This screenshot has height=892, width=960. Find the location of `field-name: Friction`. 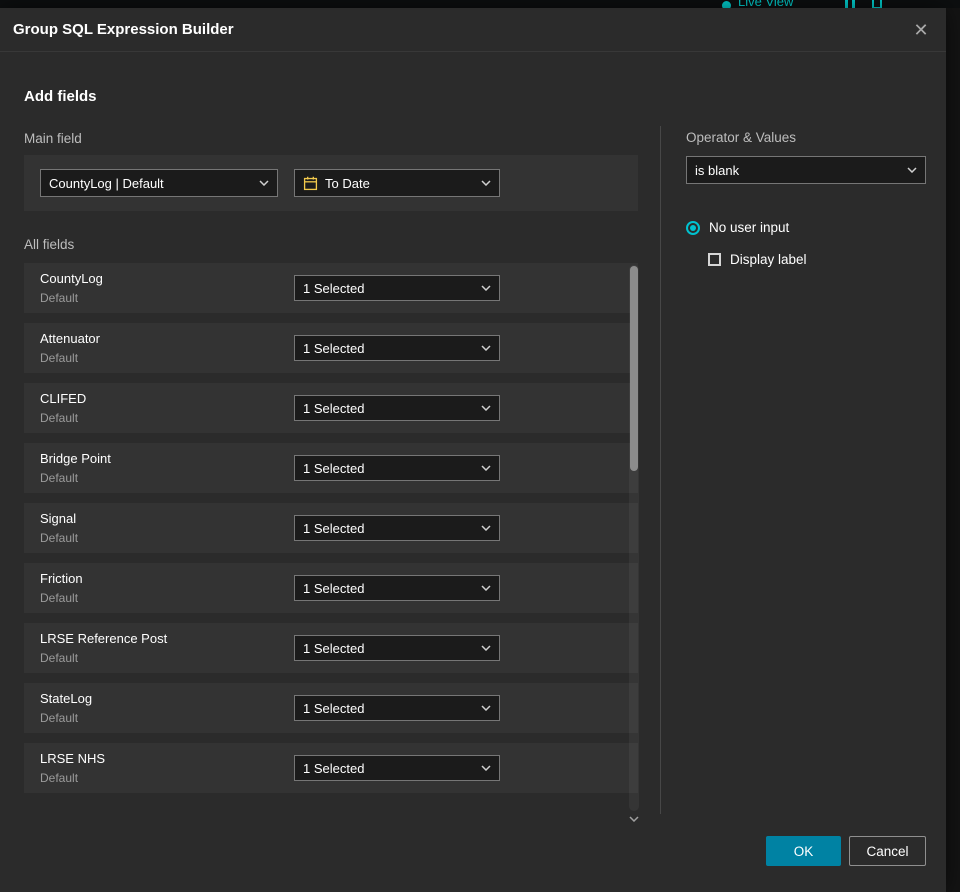

field-name: Friction is located at coordinates (61, 578).